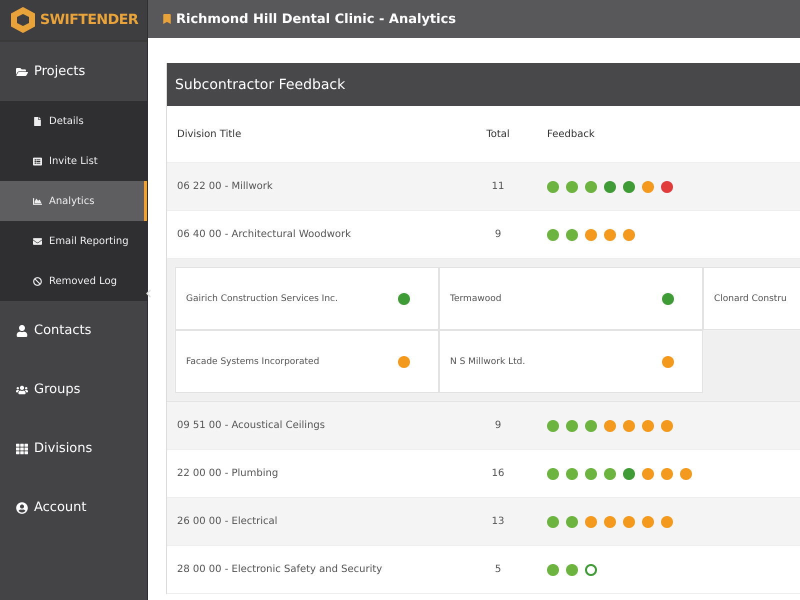 The image size is (800, 600). What do you see at coordinates (73, 201) in the screenshot?
I see `submenu-item: Analytics` at bounding box center [73, 201].